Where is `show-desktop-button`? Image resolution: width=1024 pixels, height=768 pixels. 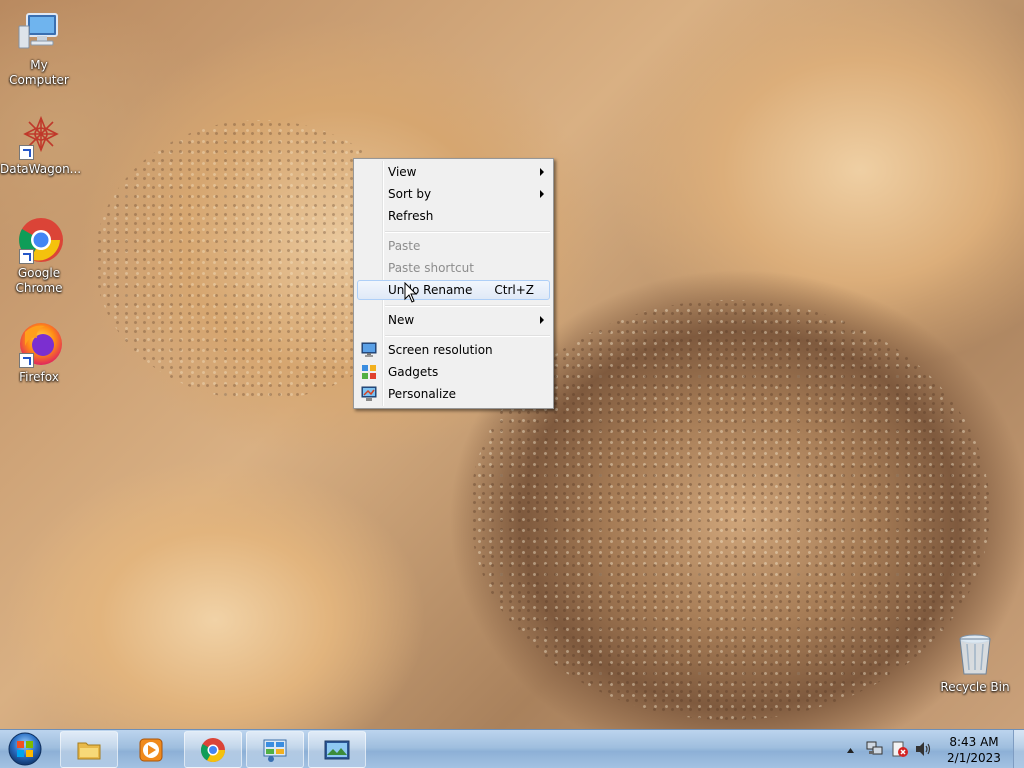 show-desktop-button is located at coordinates (1018, 749).